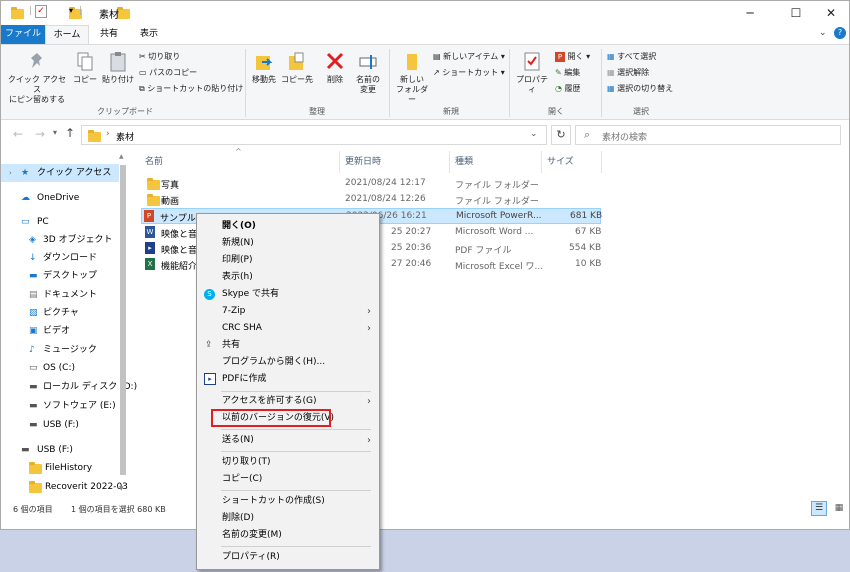 This screenshot has width=850, height=572. Describe the element at coordinates (288, 277) in the screenshot. I see `menu-item-show: 表示(h)` at that location.